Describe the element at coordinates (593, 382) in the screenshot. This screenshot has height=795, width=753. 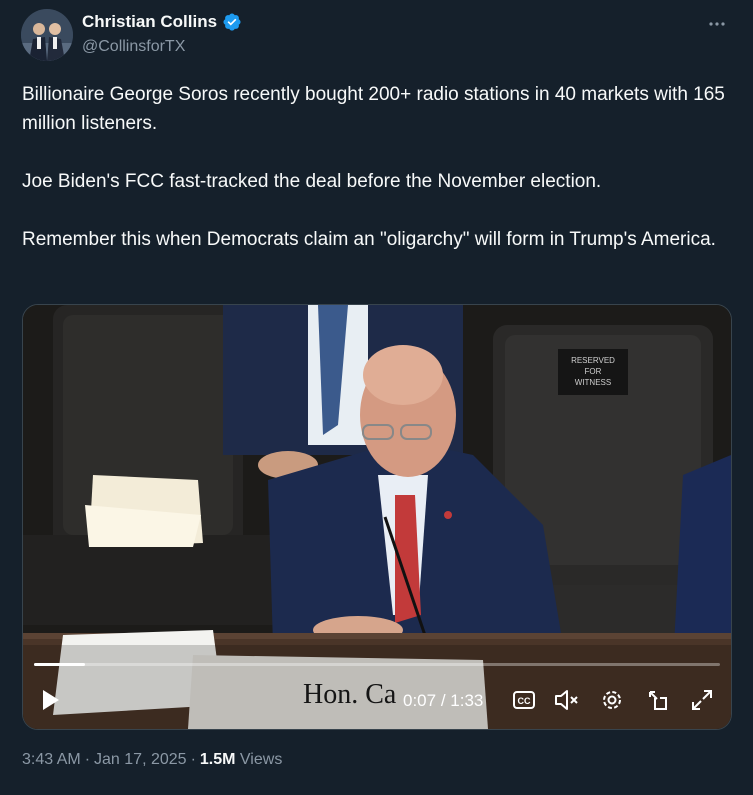
I see `svg-text: WITNESS` at that location.